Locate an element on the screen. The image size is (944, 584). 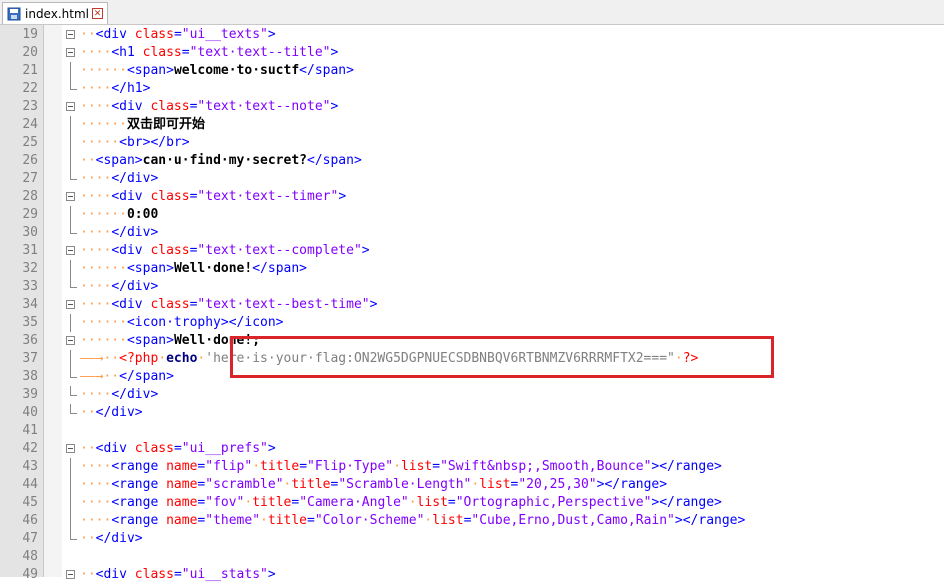
line-number: 42 is located at coordinates (30, 448).